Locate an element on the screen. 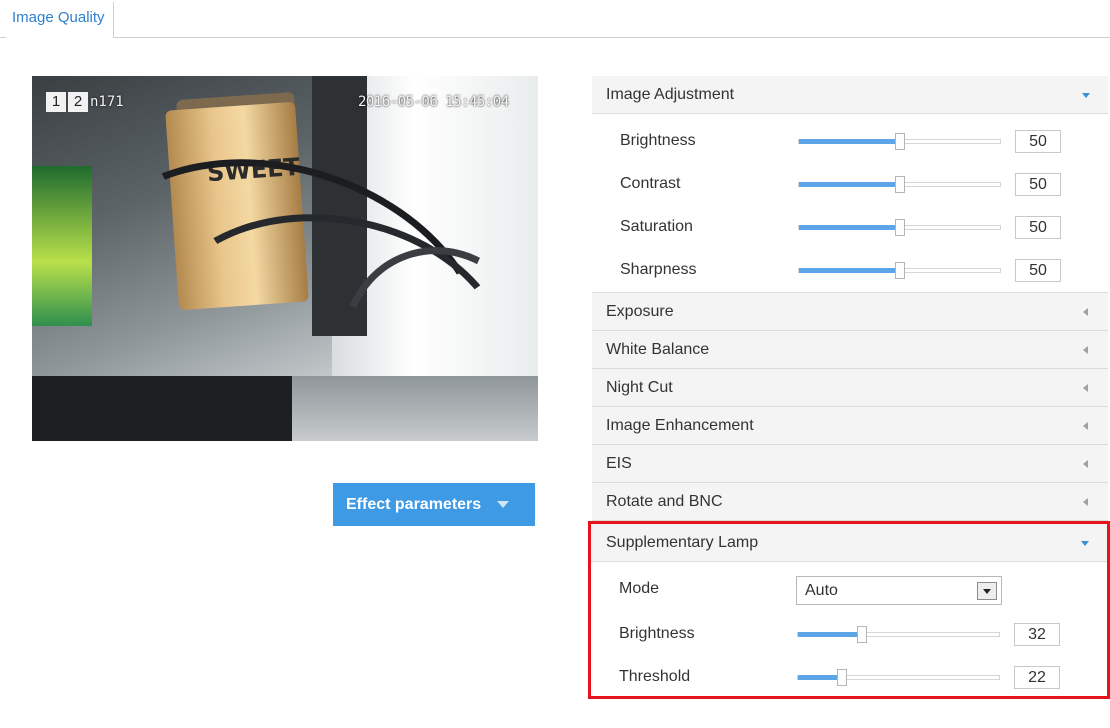 Image resolution: width=1110 pixels, height=728 pixels. contrast-value-input: 50 is located at coordinates (1038, 184).